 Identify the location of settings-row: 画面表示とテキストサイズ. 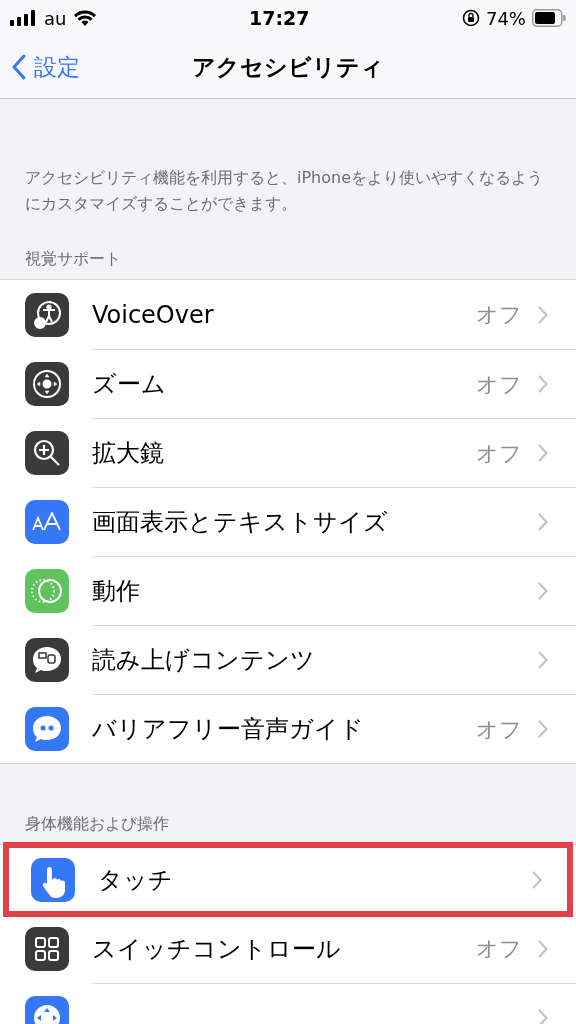
(288, 521).